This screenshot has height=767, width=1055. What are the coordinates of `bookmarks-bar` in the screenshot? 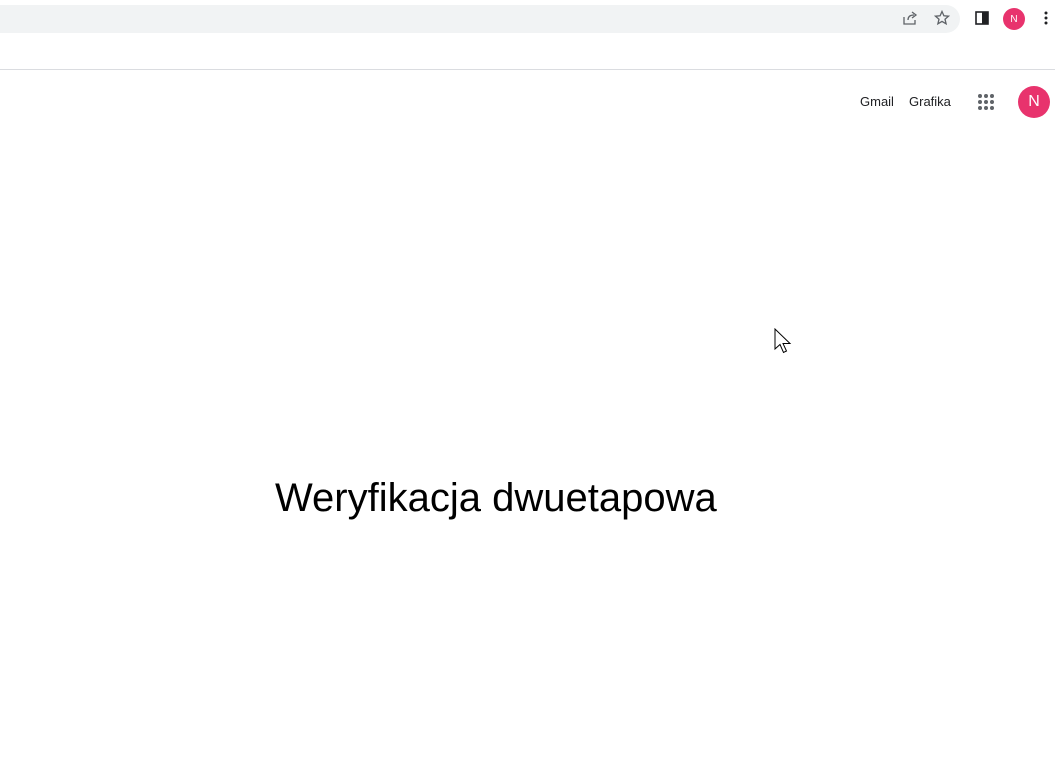 It's located at (527, 53).